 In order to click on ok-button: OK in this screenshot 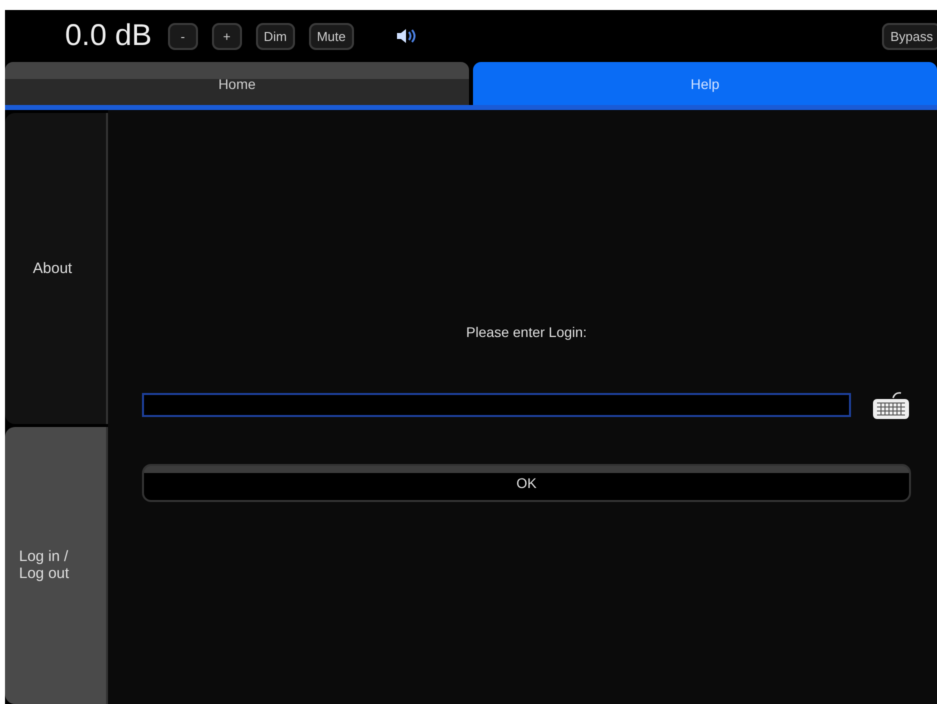, I will do `click(526, 483)`.